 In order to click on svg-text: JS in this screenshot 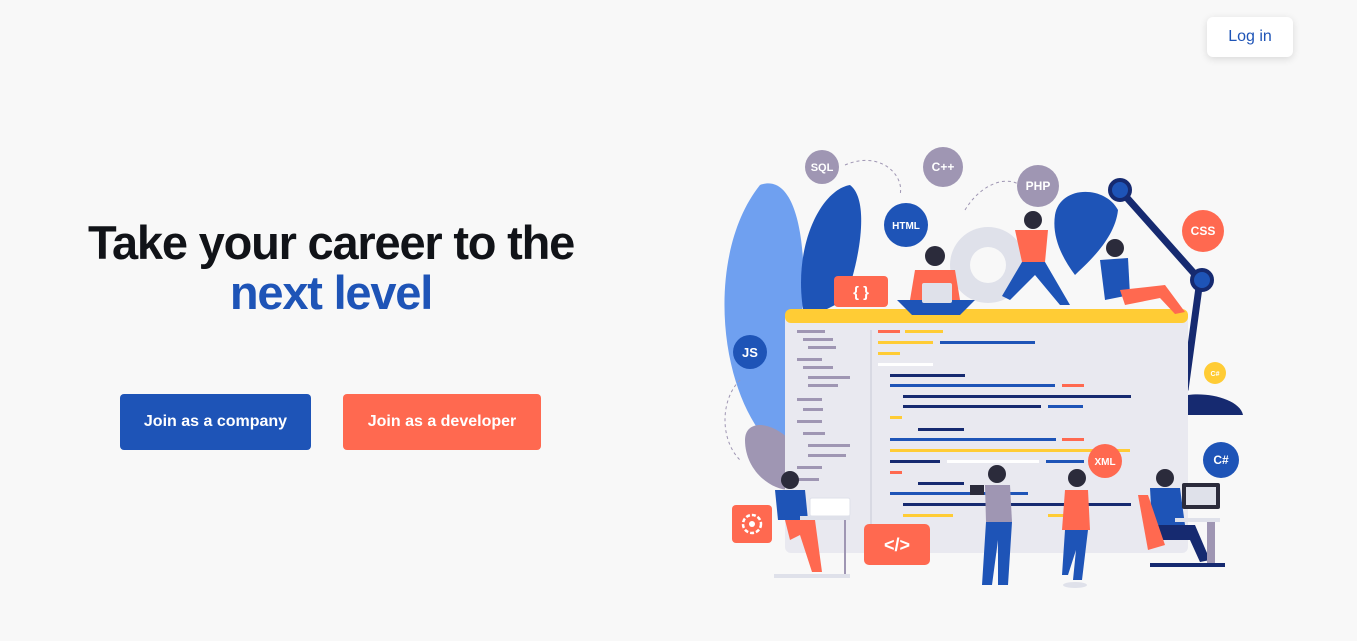, I will do `click(750, 352)`.